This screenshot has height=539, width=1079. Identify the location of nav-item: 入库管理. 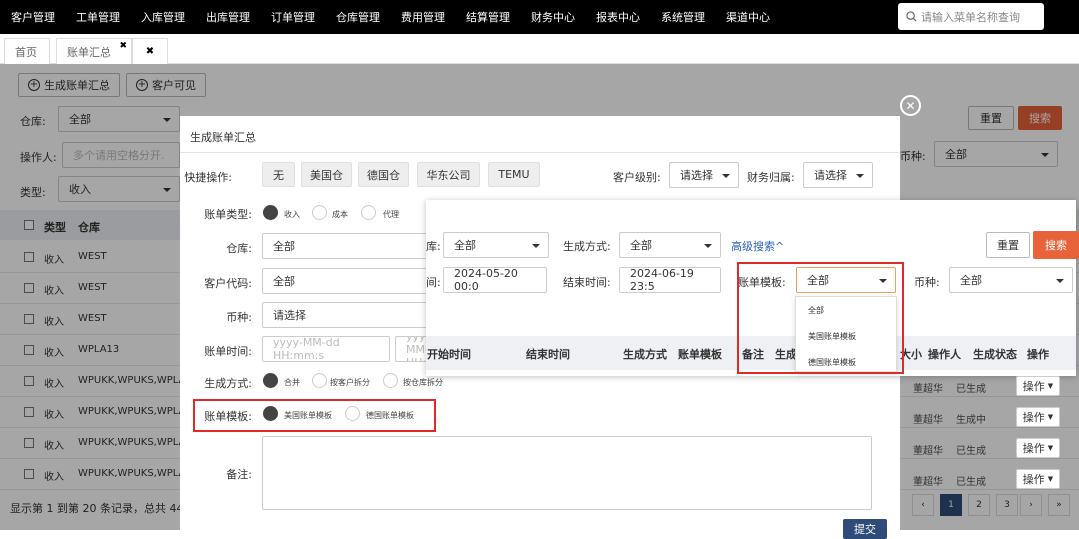
(162, 17).